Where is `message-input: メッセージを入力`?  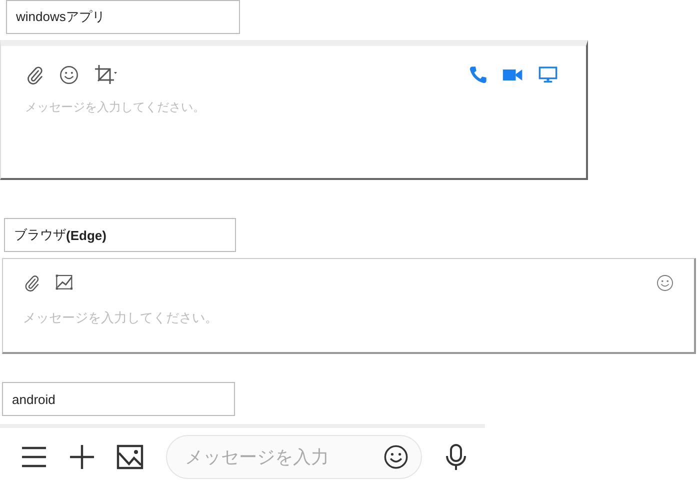 message-input: メッセージを入力 is located at coordinates (284, 457).